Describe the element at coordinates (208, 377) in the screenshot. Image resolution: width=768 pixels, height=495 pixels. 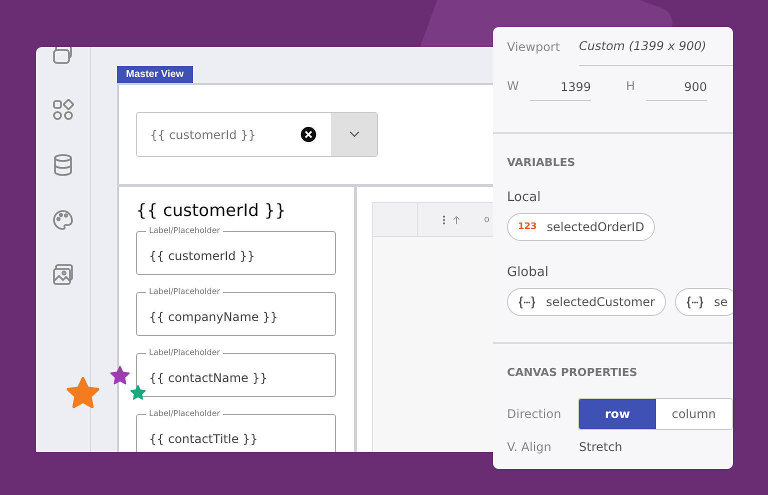
I see `field-value: {{ contactName }}` at that location.